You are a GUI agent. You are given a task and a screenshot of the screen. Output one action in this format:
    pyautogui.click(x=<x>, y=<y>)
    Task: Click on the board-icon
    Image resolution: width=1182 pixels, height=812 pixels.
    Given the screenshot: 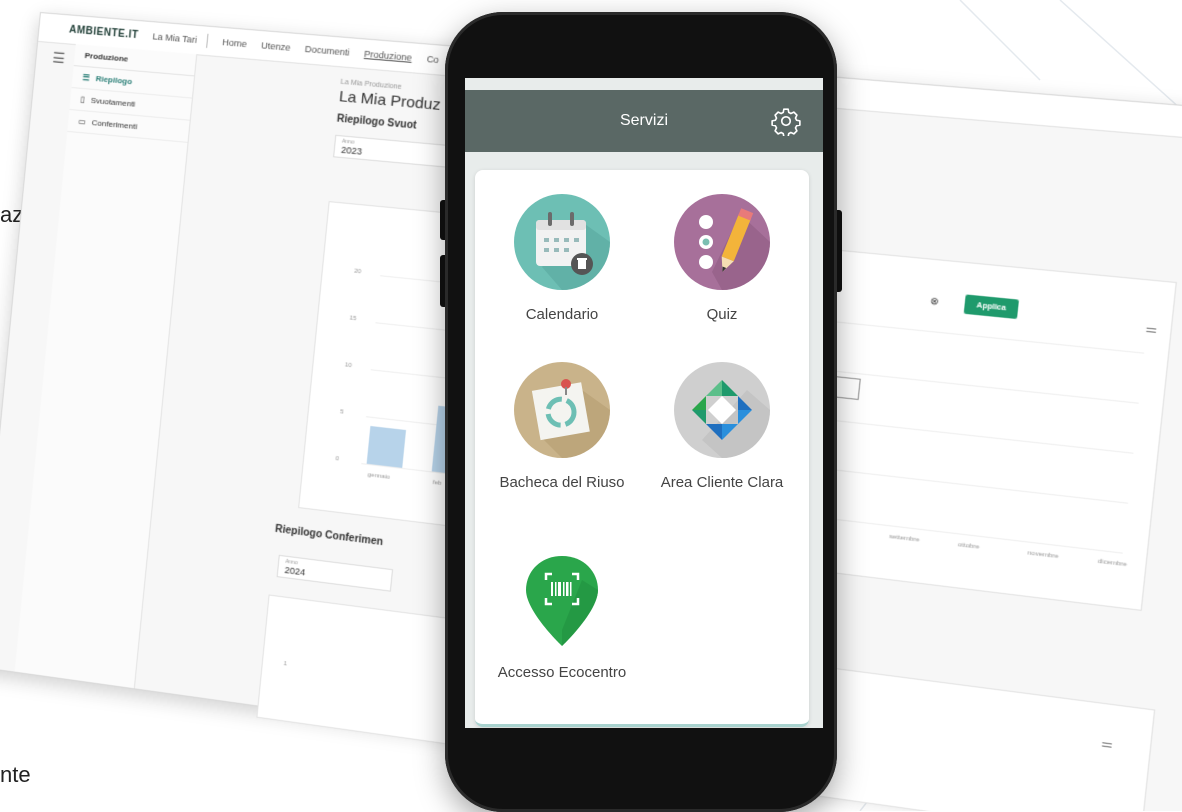 What is the action you would take?
    pyautogui.click(x=562, y=410)
    